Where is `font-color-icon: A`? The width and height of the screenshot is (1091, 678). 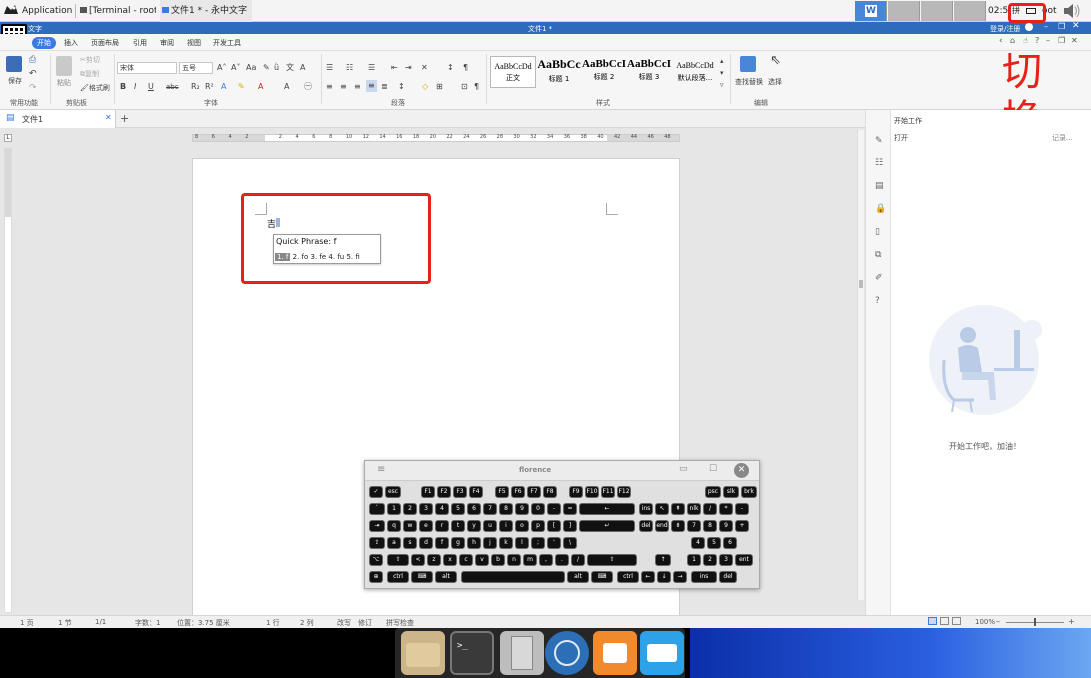 font-color-icon: A is located at coordinates (260, 87).